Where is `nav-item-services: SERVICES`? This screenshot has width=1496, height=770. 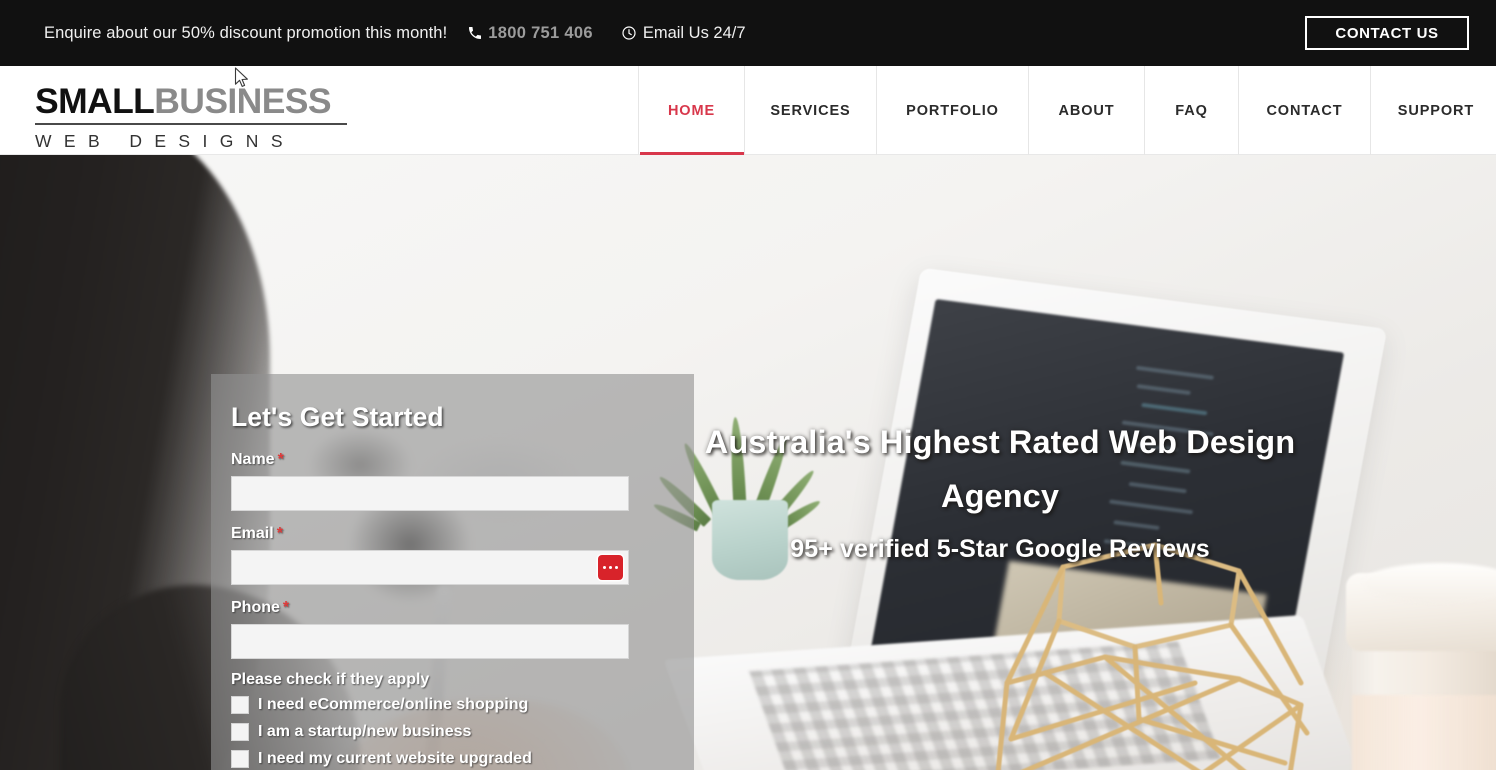
nav-item-services: SERVICES is located at coordinates (810, 110).